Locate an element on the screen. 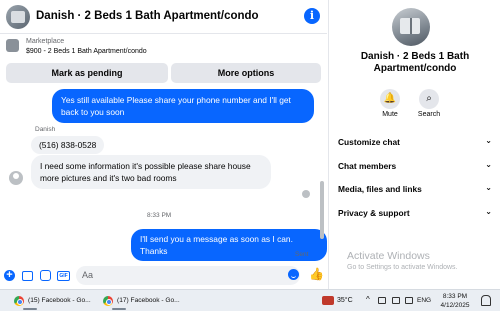 The width and height of the screenshot is (500, 311). sent-status: Sent is located at coordinates (302, 254).